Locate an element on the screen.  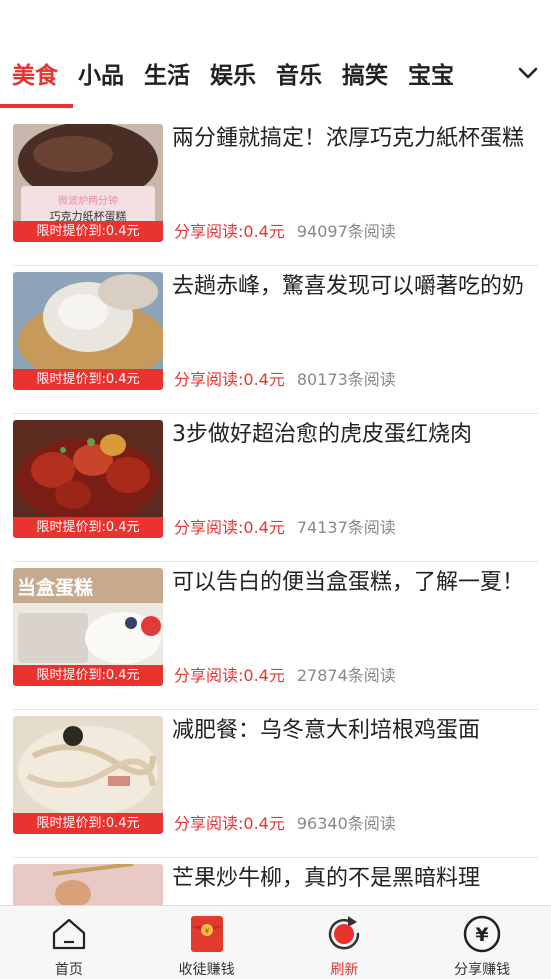
home-icon is located at coordinates (69, 934).